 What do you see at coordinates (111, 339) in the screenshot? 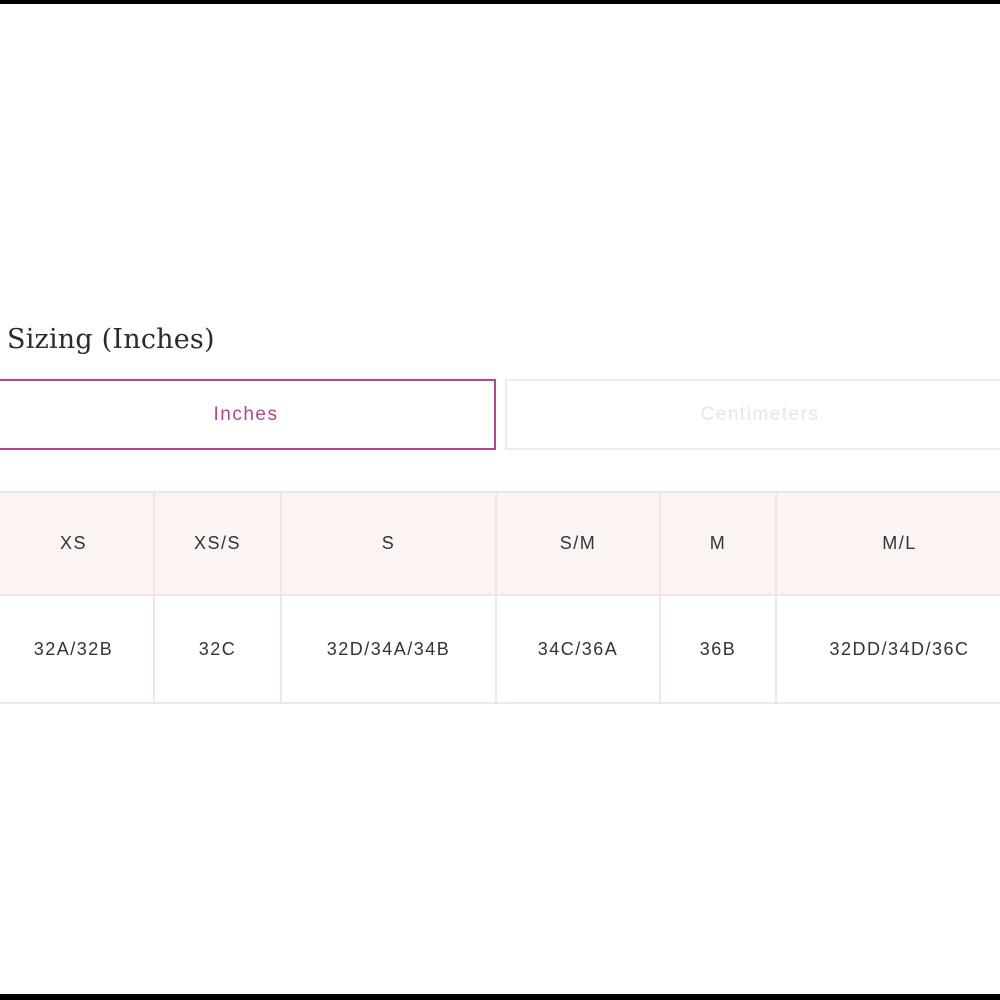
I see `page-title: Sizing (Inches)` at bounding box center [111, 339].